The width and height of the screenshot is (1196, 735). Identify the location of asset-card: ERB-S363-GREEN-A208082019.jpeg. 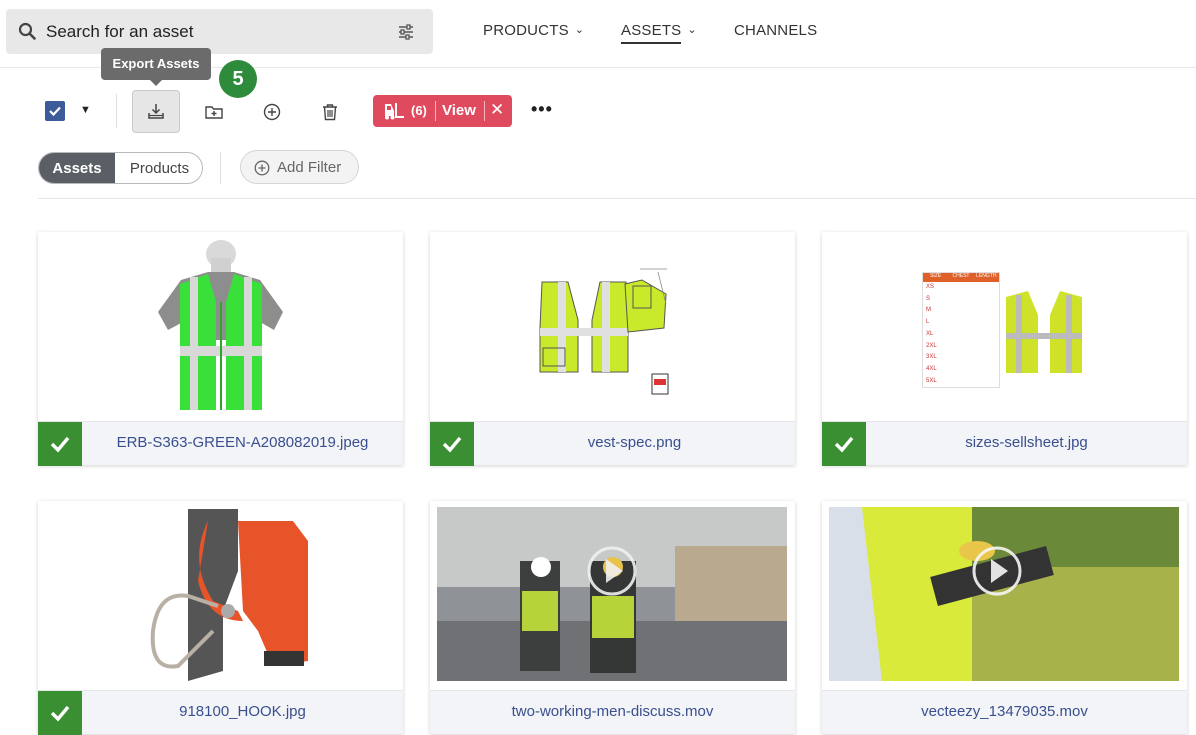
(220, 349).